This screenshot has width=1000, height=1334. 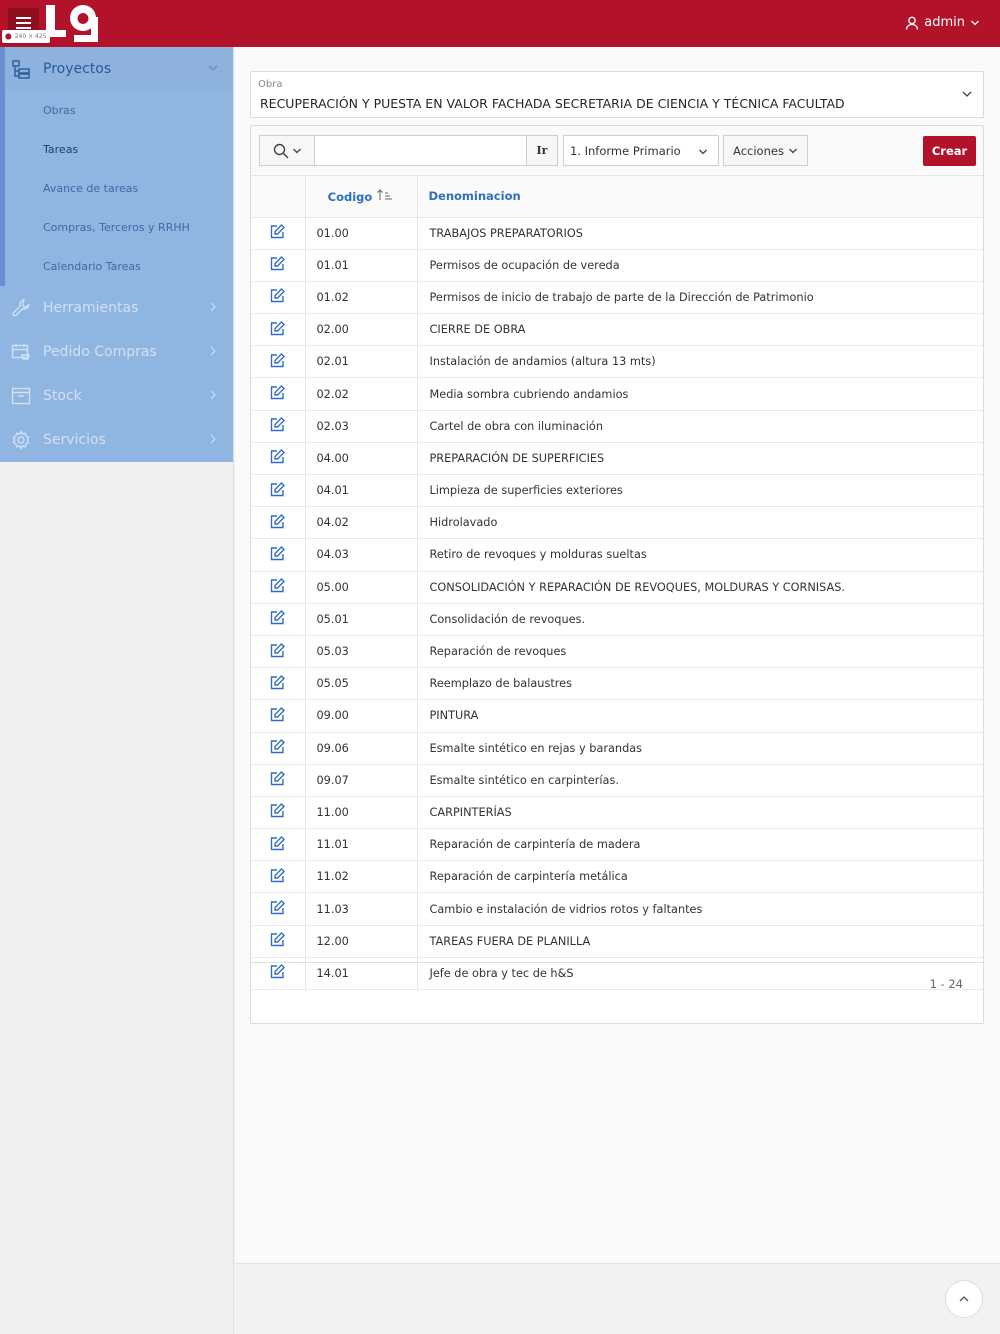 What do you see at coordinates (119, 266) in the screenshot?
I see `sidebar-item-calendario-tareas: Calendario Tareas` at bounding box center [119, 266].